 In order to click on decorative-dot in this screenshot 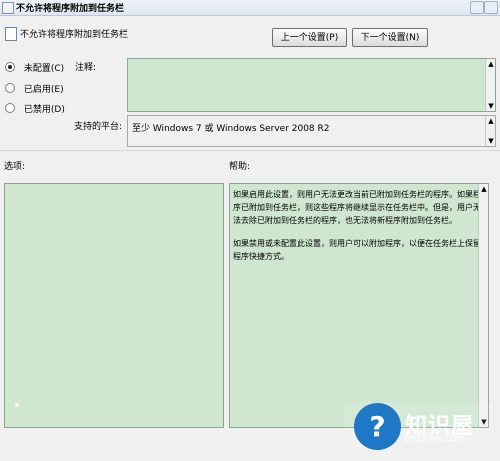, I will do `click(17, 405)`.